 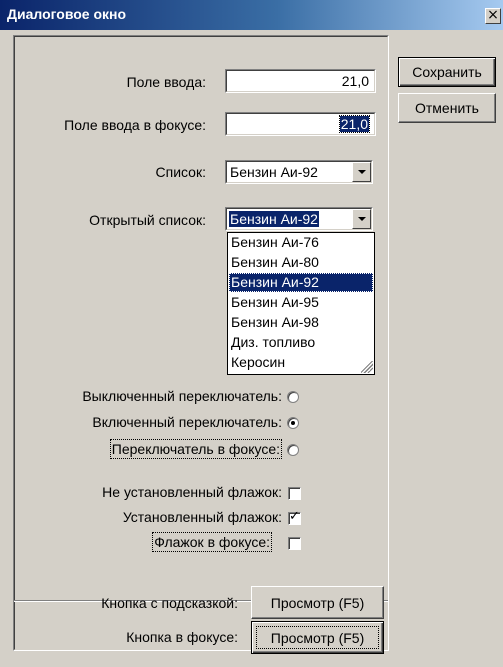 I want to click on combo-label: Список:, so click(x=180, y=172).